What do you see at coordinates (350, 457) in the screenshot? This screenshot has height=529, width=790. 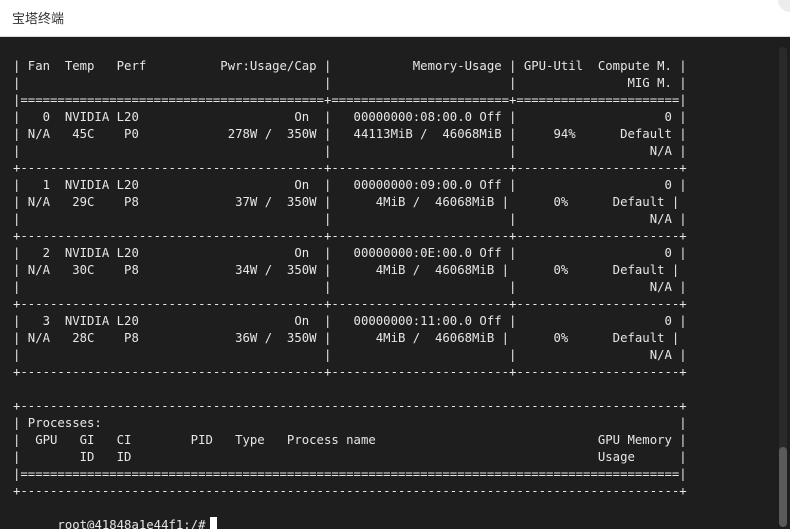 I see `terminal-line: | ID ID Usage |` at bounding box center [350, 457].